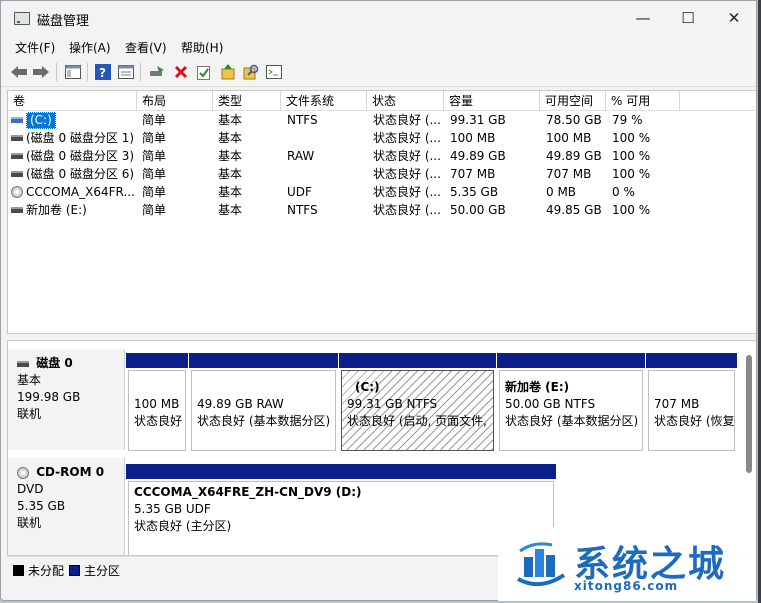  What do you see at coordinates (694, 421) in the screenshot?
I see `partition-status: 状态良好 (恢复` at bounding box center [694, 421].